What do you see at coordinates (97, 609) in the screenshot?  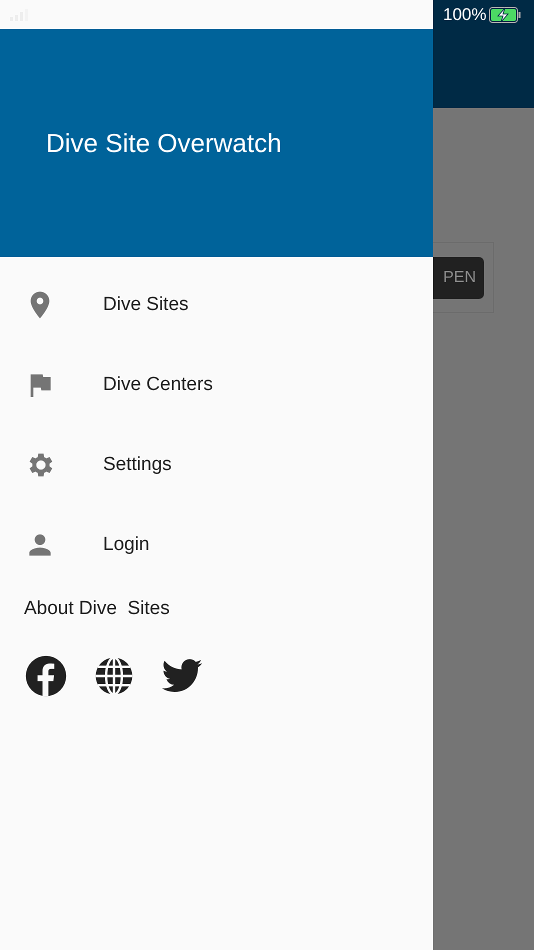 I see `section-heading: About Dive Sites` at bounding box center [97, 609].